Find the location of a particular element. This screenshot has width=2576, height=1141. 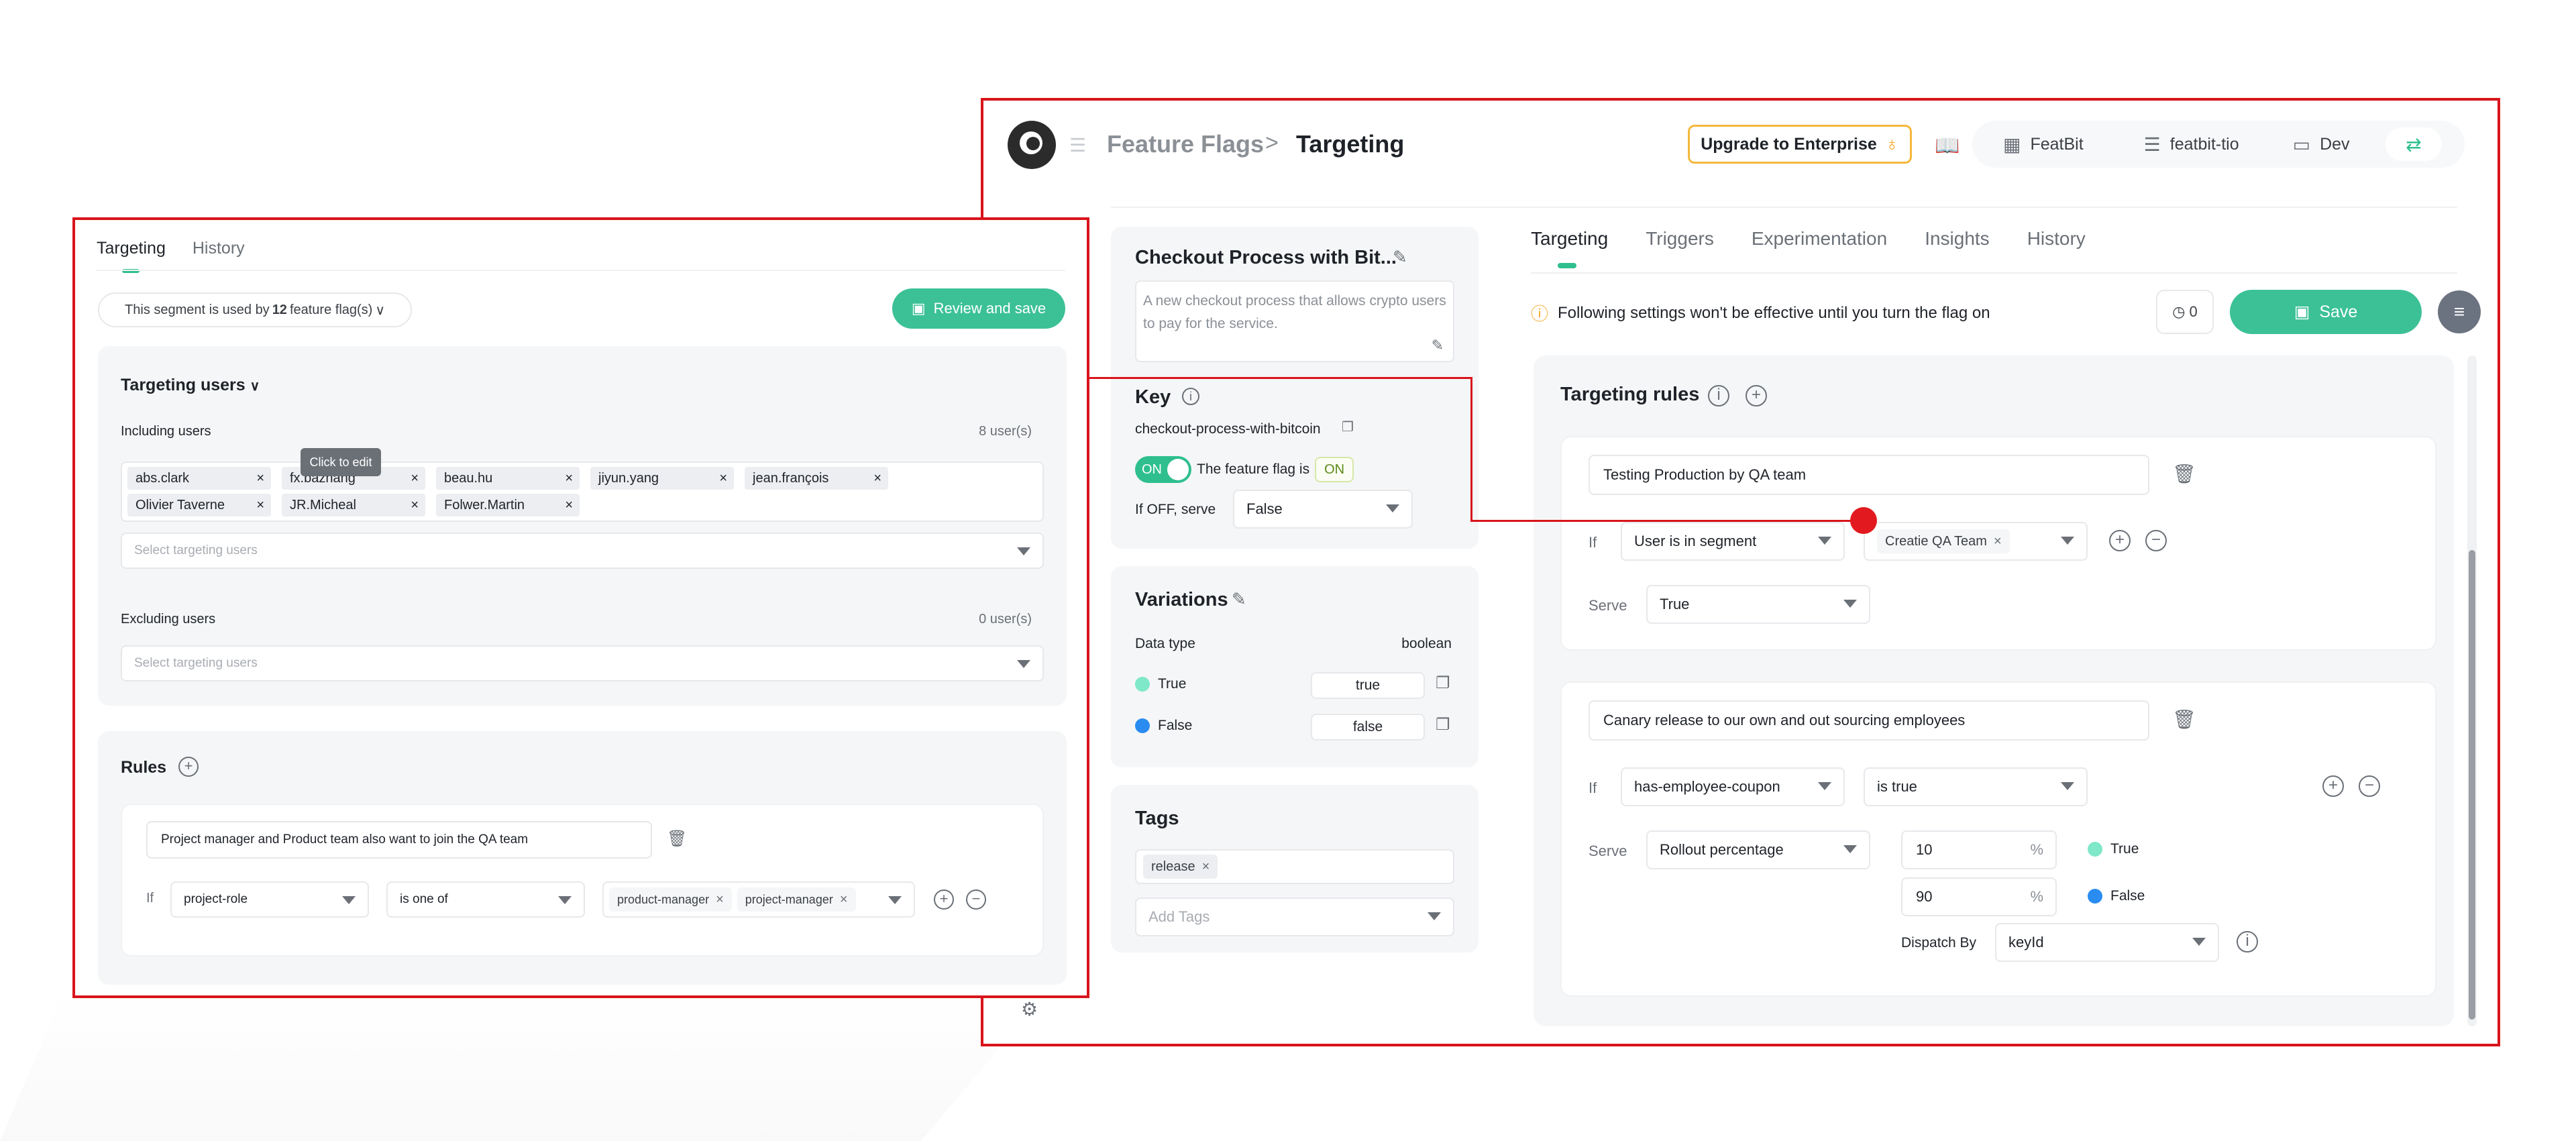

tab-experimentation: Experimentation is located at coordinates (1819, 239).